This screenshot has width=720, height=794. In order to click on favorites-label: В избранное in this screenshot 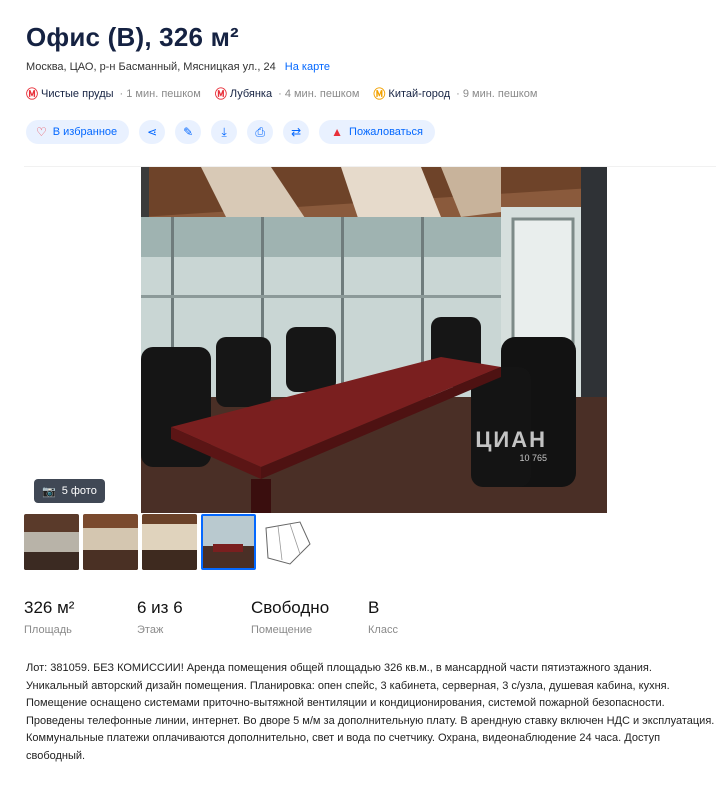, I will do `click(85, 132)`.